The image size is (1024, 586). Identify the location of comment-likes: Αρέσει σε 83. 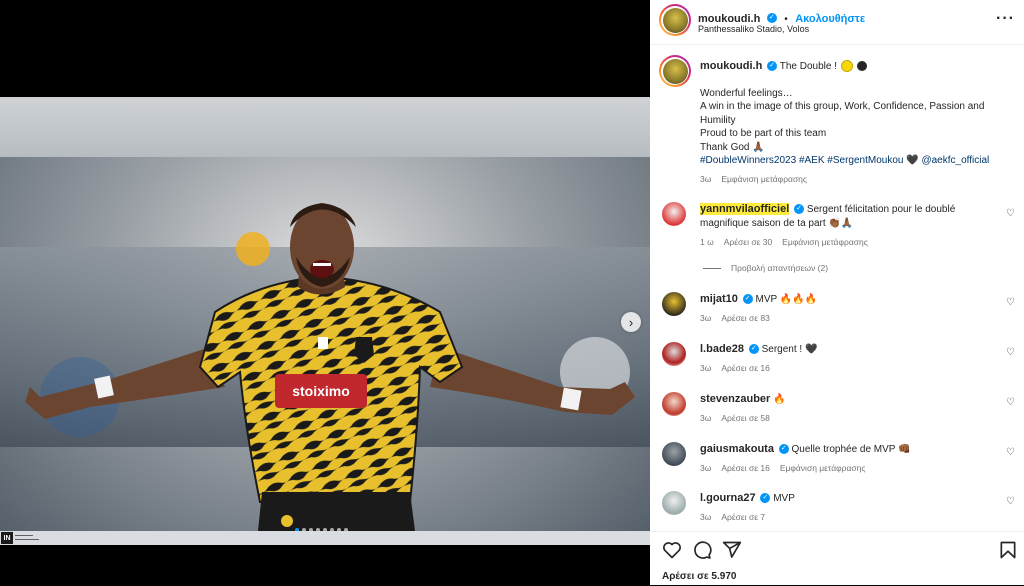
(745, 318).